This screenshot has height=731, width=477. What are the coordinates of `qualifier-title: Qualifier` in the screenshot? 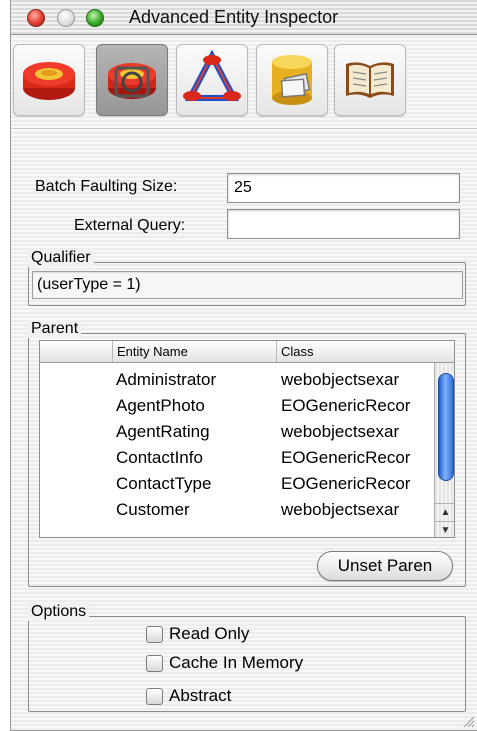 It's located at (61, 258).